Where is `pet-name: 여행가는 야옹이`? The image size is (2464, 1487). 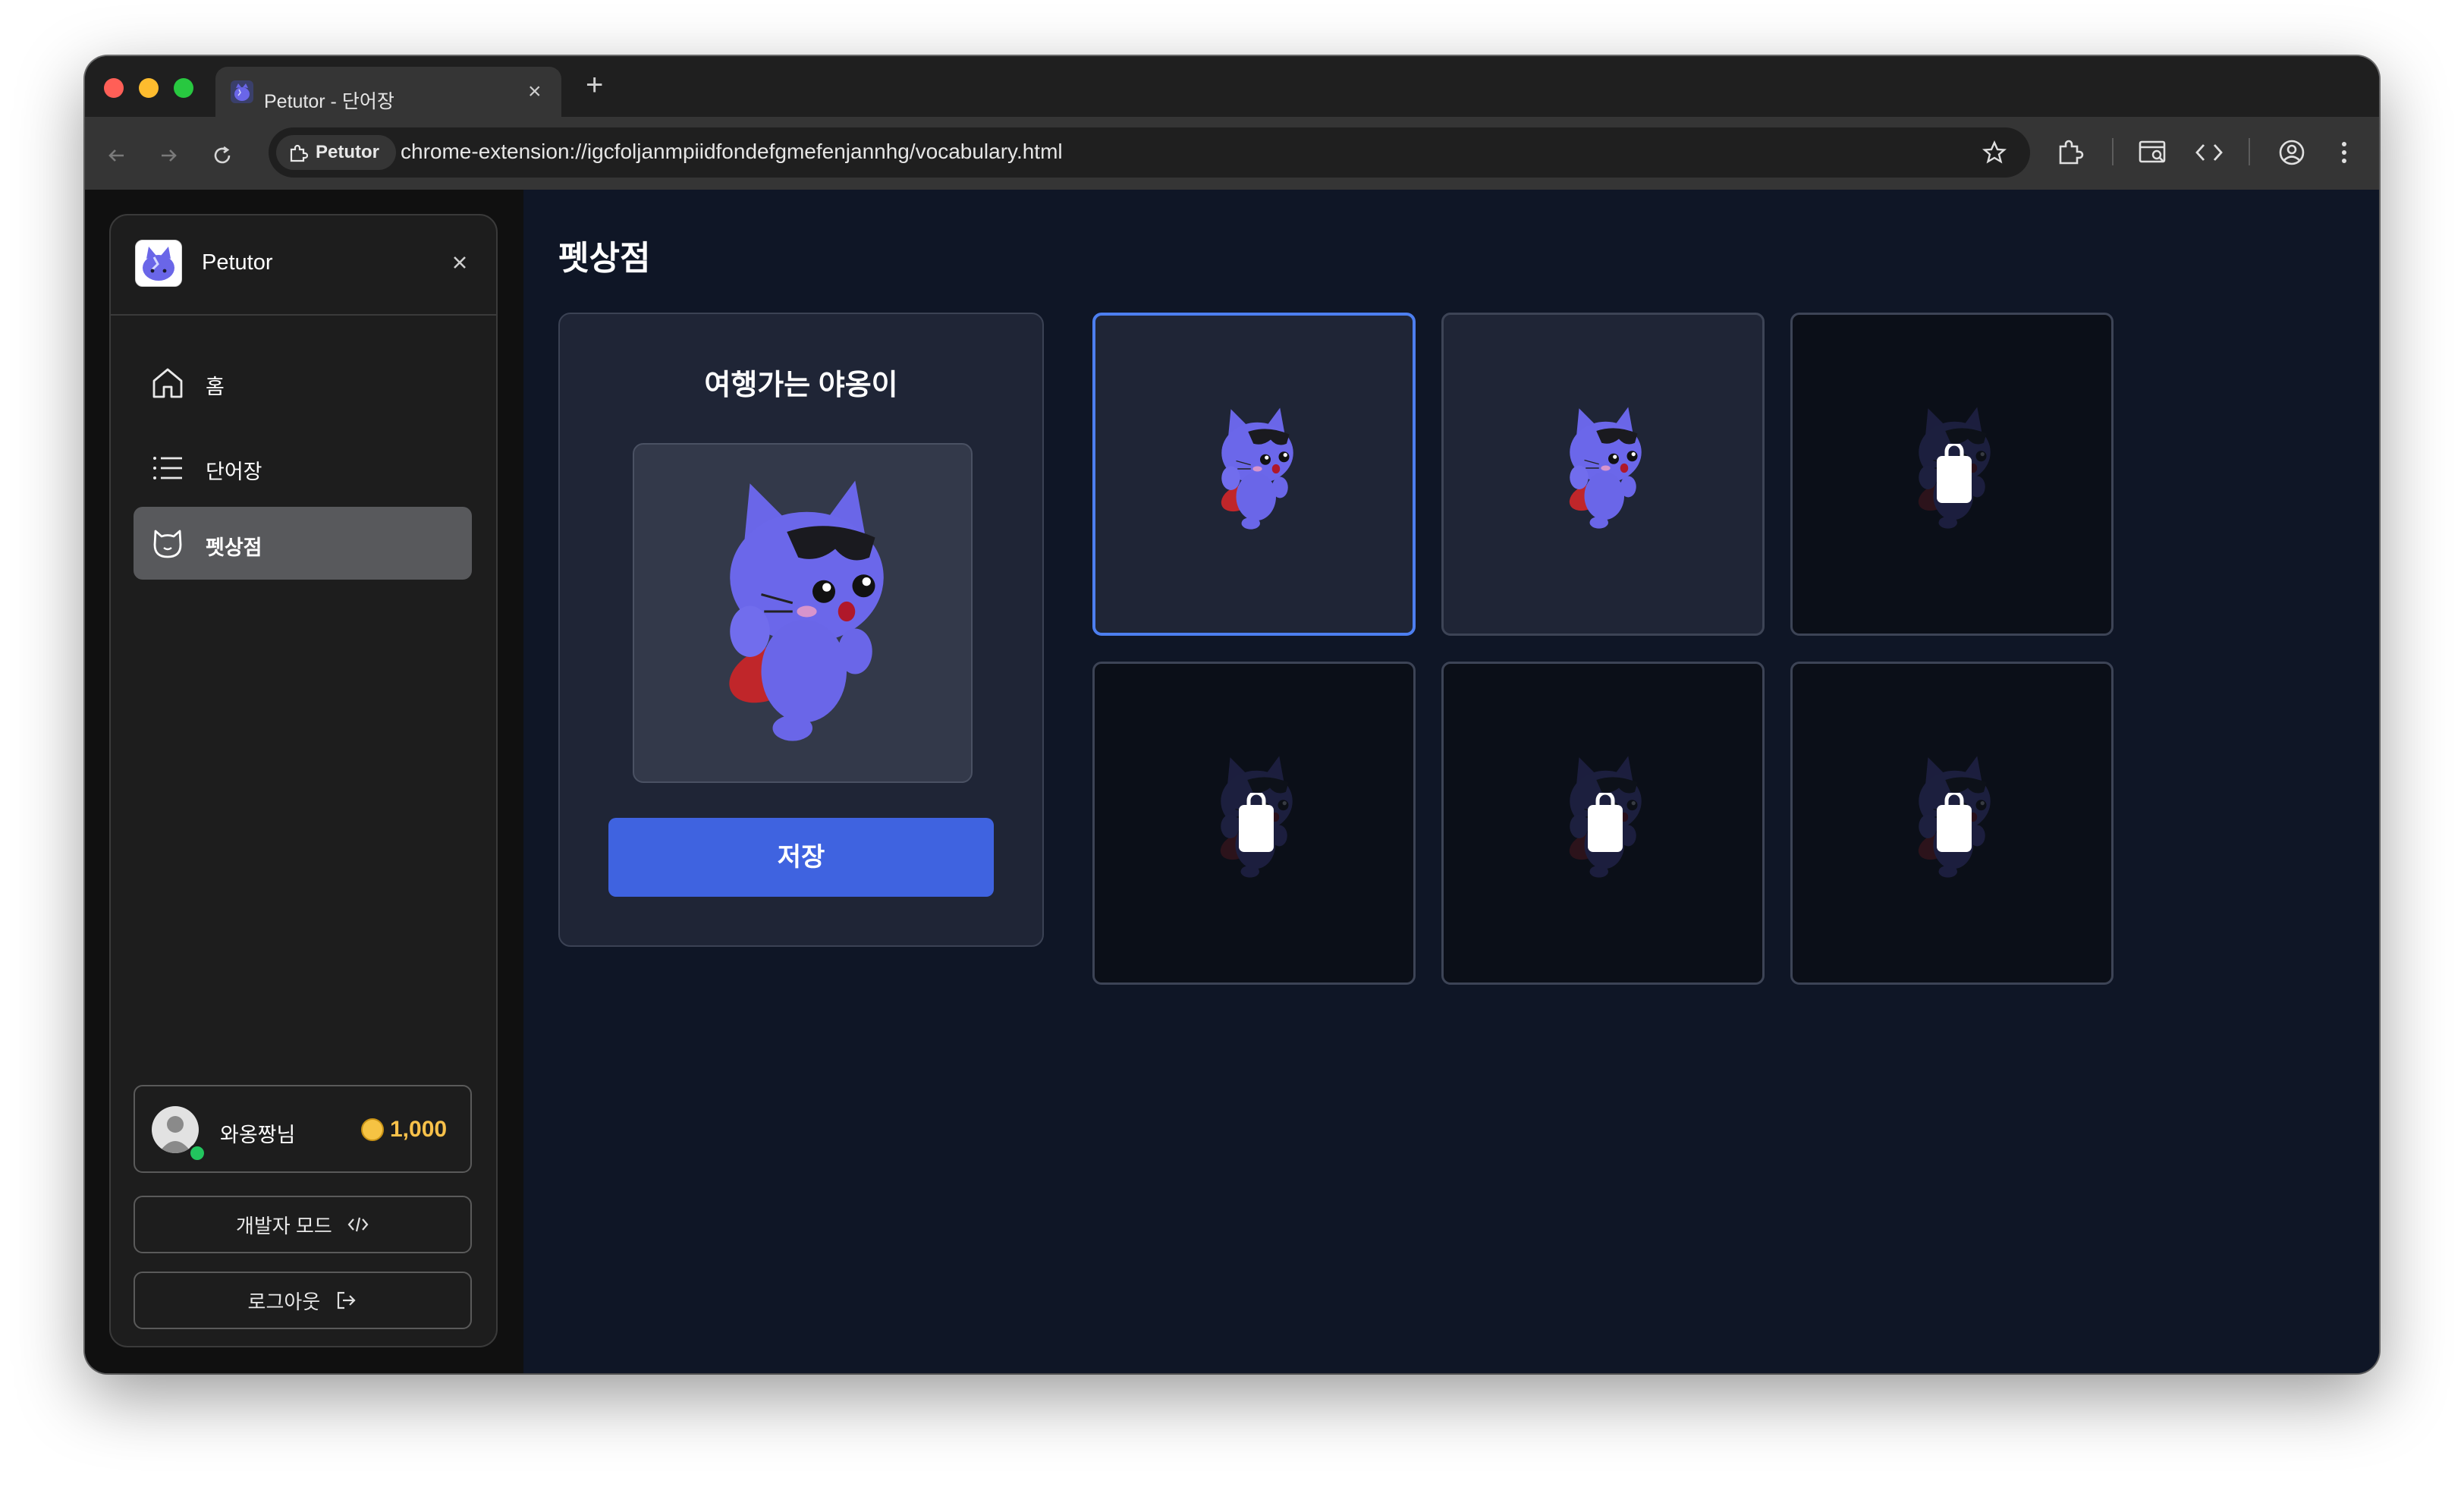 pet-name: 여행가는 야옹이 is located at coordinates (801, 385).